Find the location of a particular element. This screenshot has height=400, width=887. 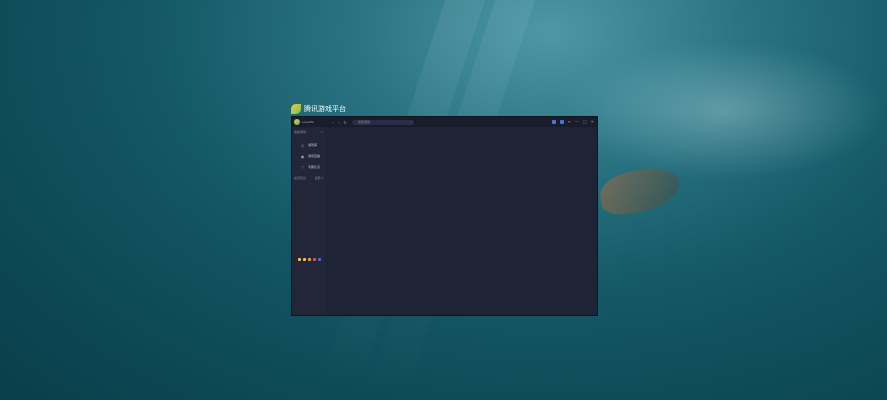

user-profile: Lovelife is located at coordinates (311, 122).